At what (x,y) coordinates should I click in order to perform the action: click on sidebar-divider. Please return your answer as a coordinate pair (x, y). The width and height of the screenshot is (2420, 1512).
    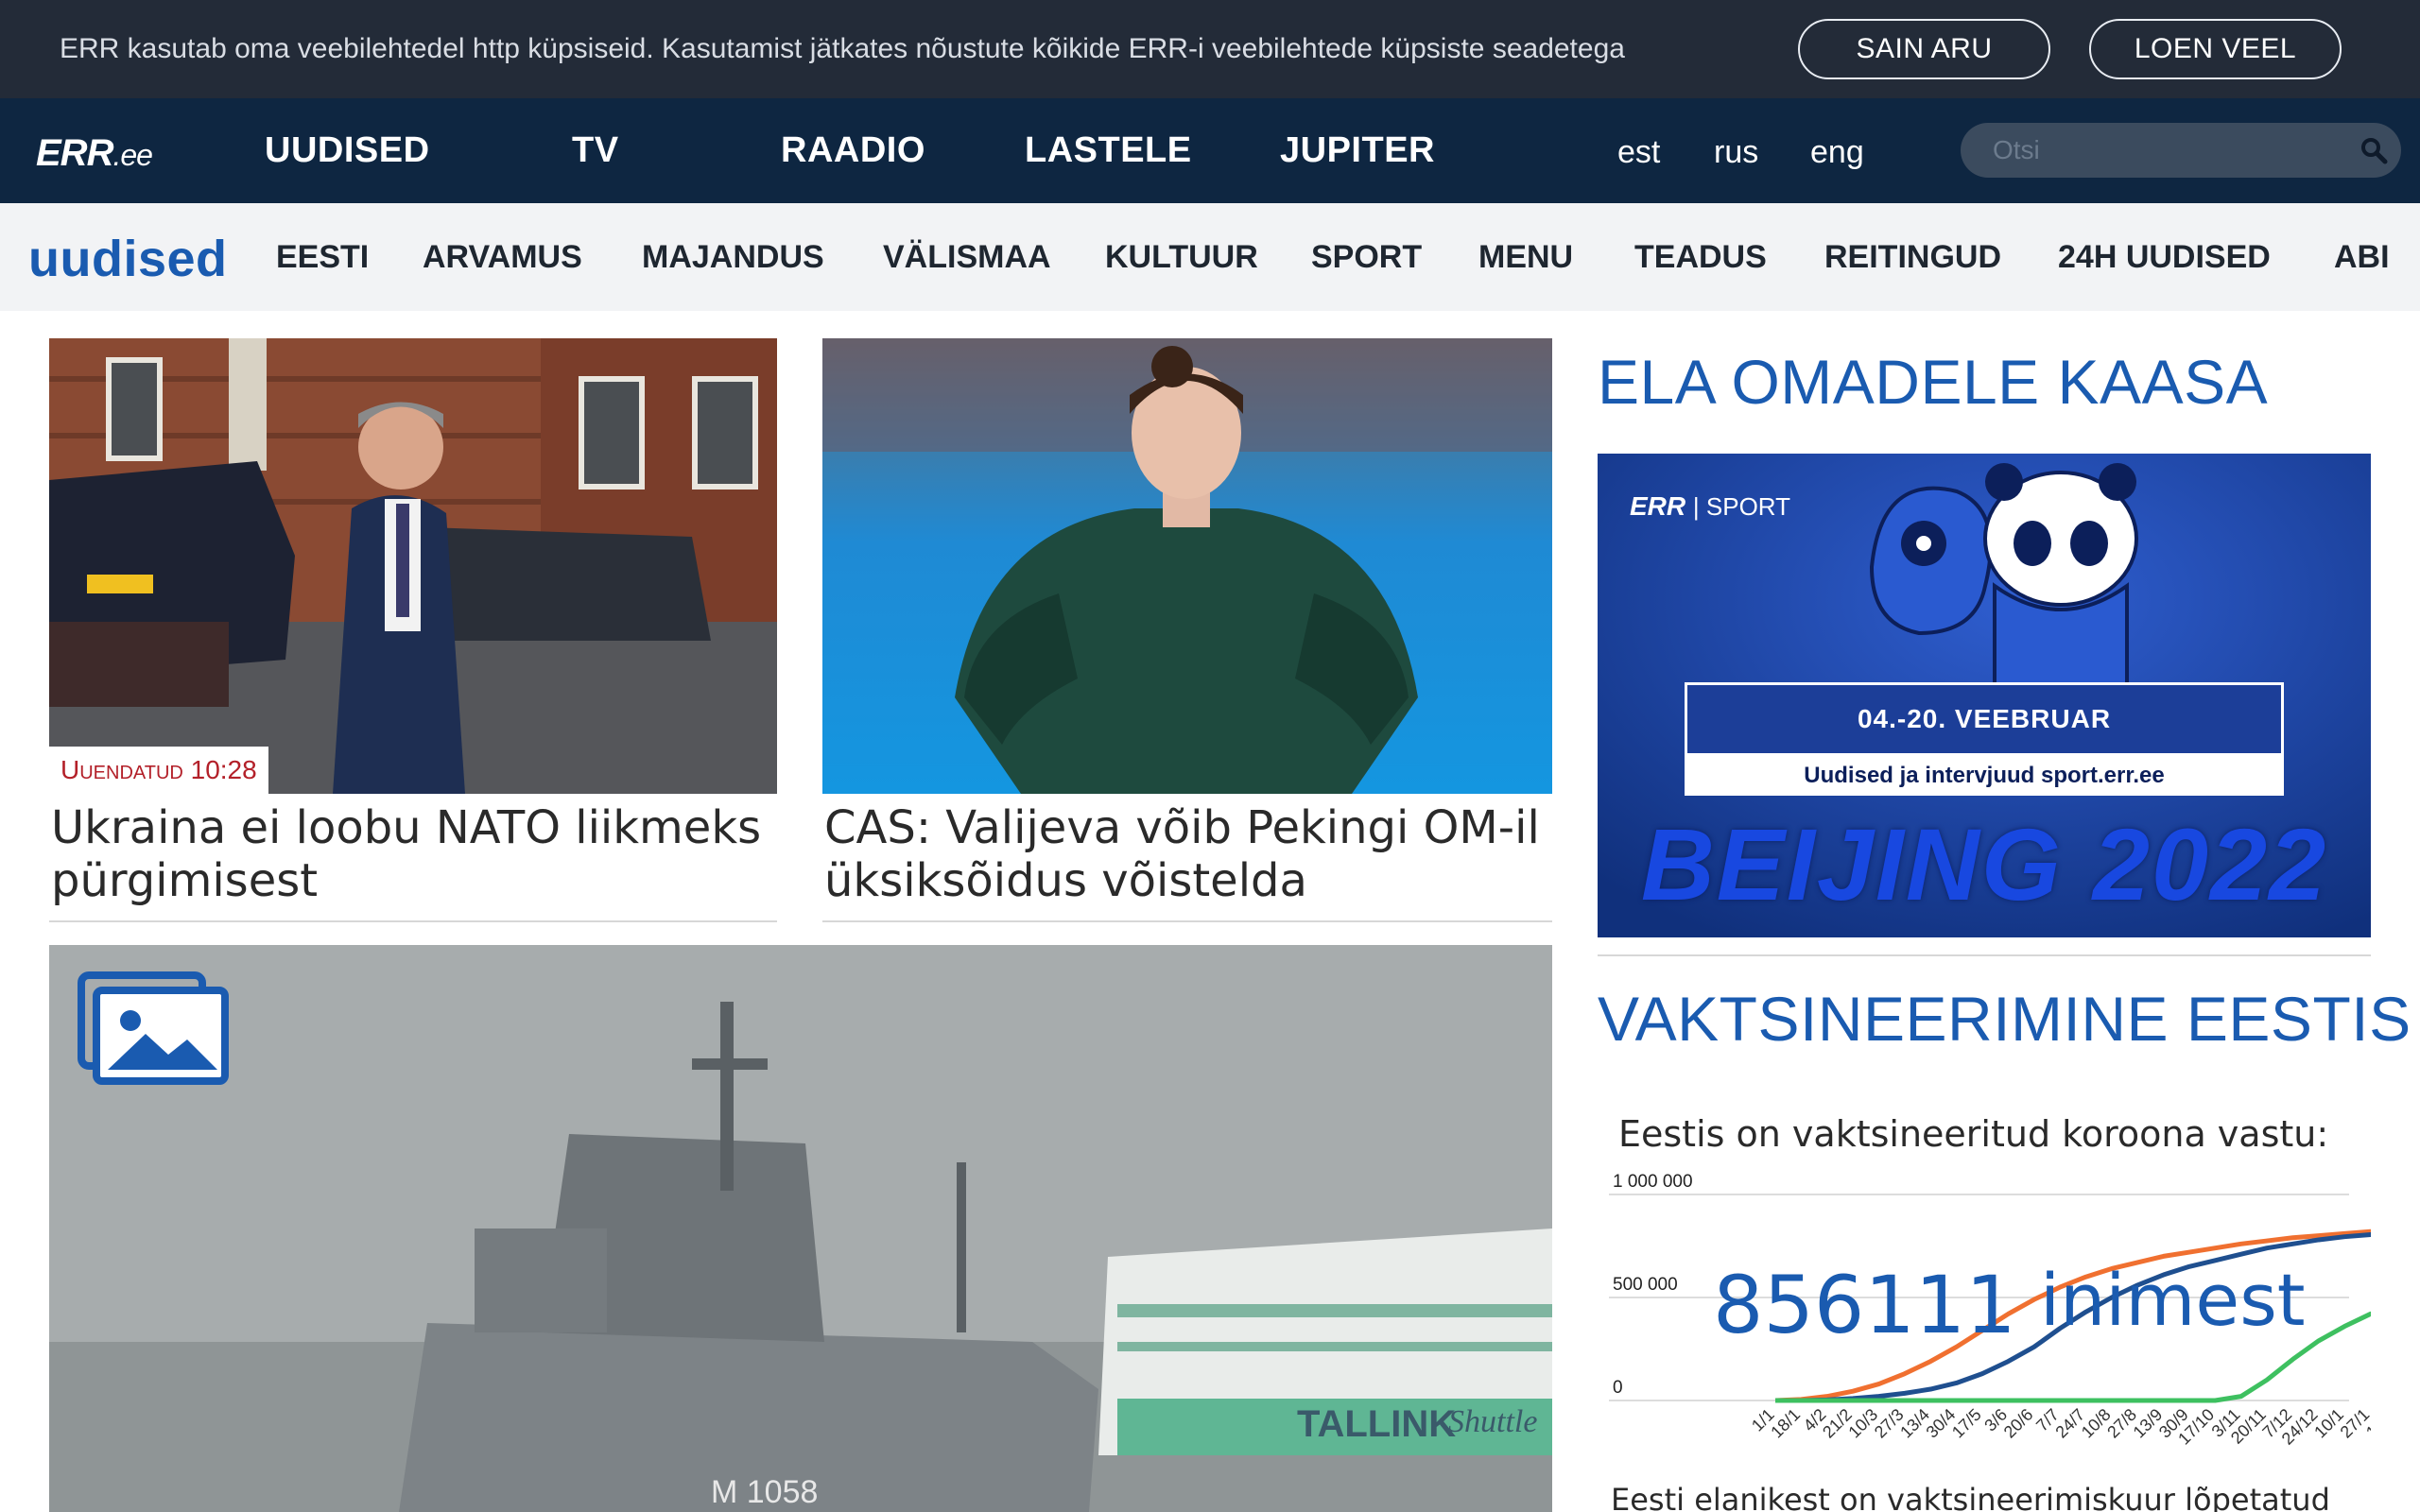
    Looking at the image, I should click on (1984, 955).